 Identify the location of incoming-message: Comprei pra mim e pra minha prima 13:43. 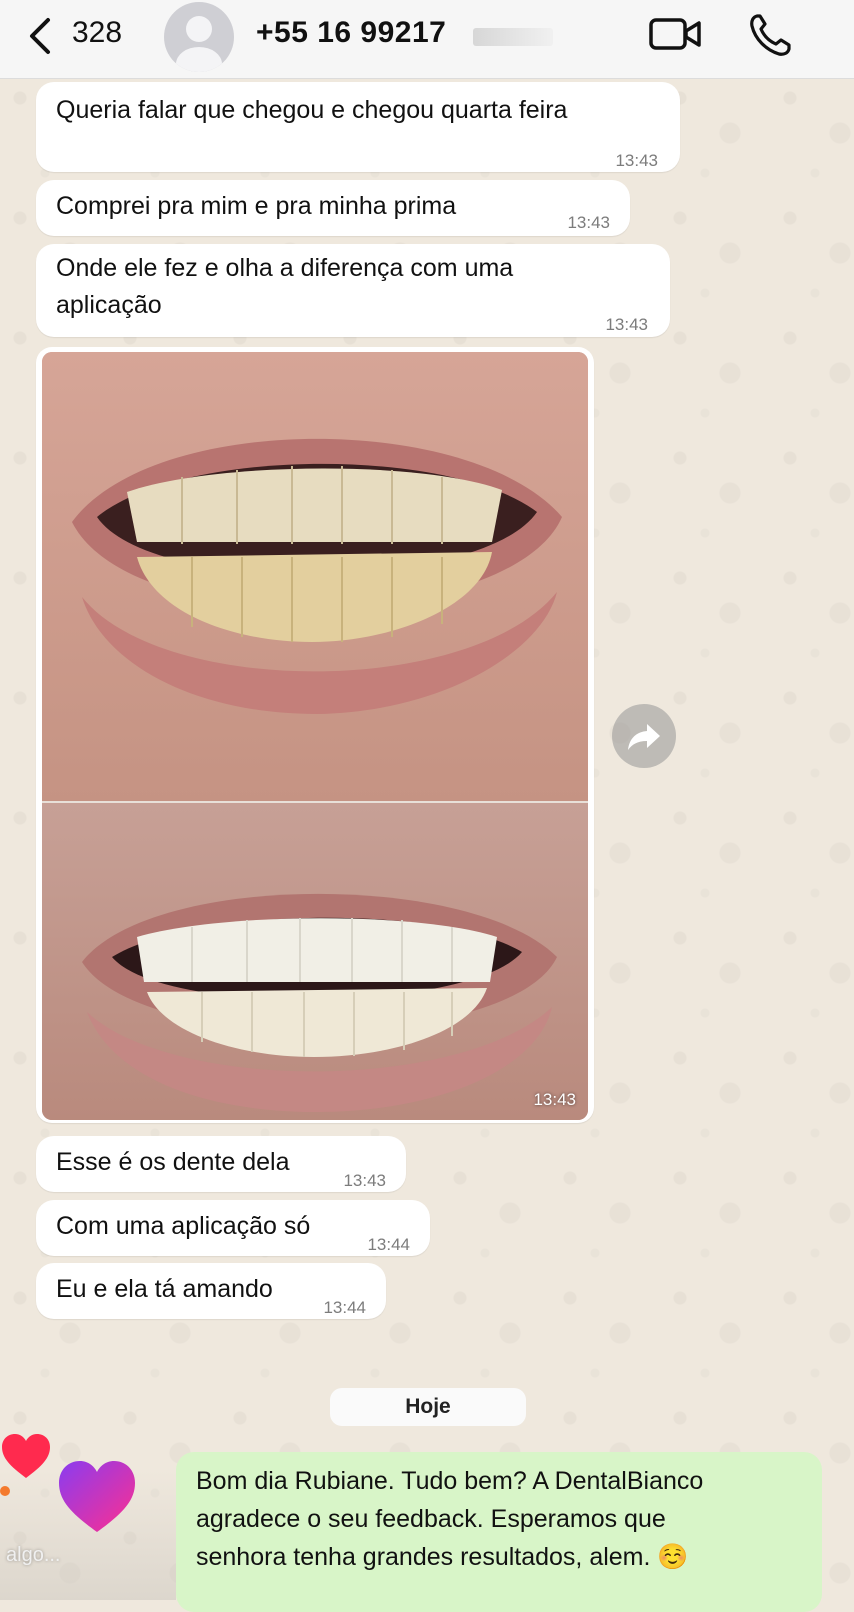
(333, 208).